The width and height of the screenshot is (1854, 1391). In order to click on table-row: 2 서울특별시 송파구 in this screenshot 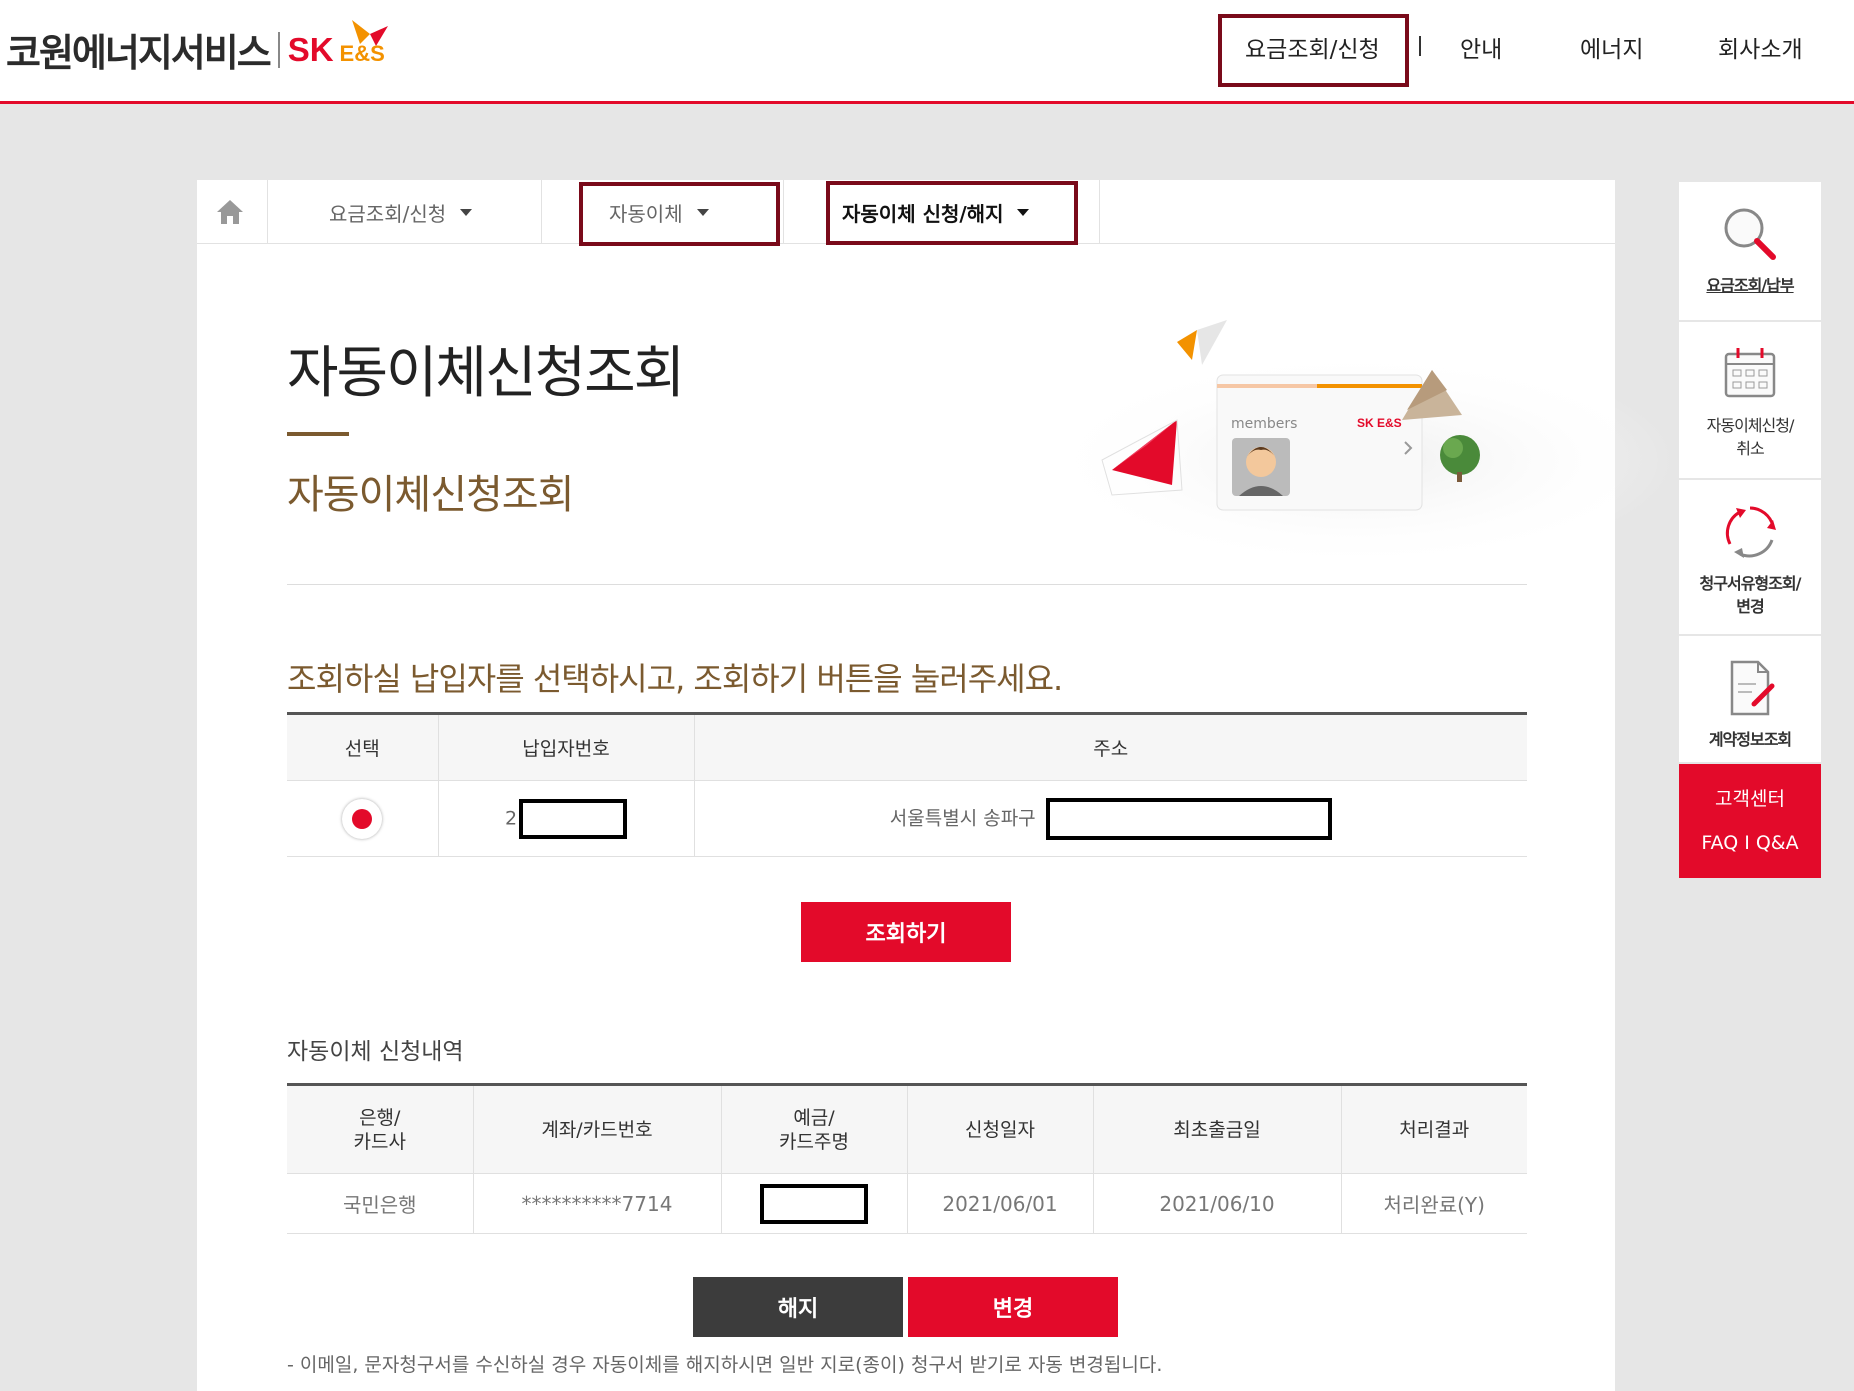, I will do `click(907, 818)`.